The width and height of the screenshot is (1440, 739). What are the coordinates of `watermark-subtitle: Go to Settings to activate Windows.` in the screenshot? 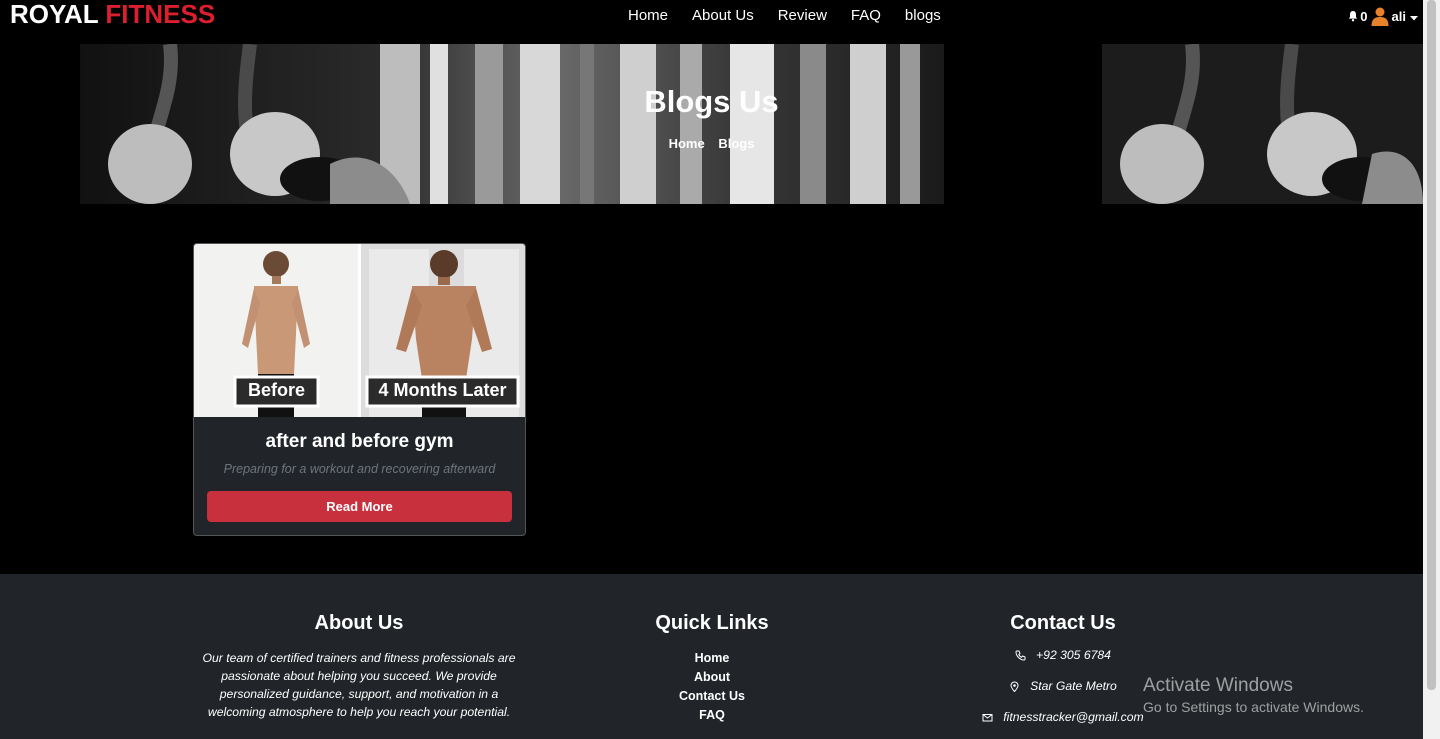 It's located at (1253, 707).